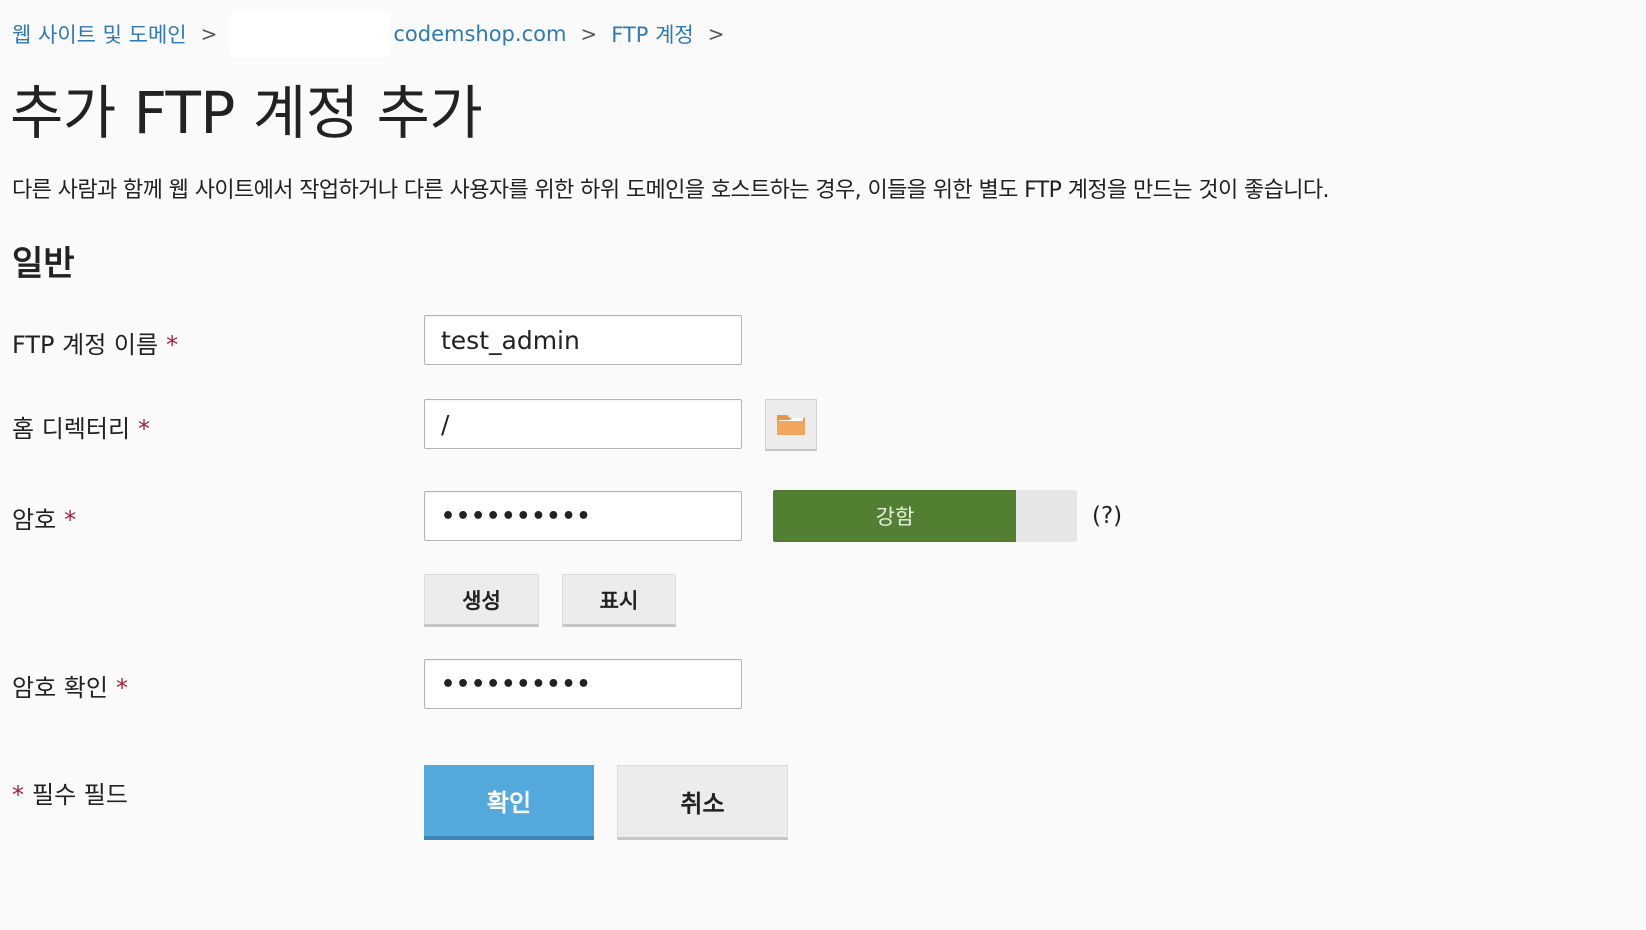 The image size is (1646, 930). I want to click on required-fields-note: * 필수 필드, so click(70, 792).